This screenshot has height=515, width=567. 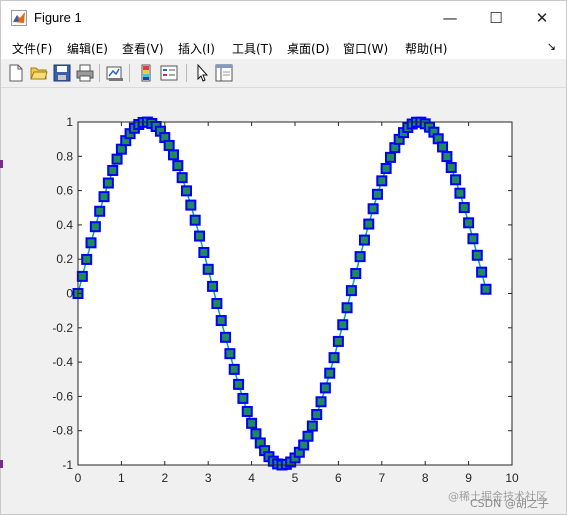 I want to click on y-tick-label: -0.4, so click(x=62, y=362).